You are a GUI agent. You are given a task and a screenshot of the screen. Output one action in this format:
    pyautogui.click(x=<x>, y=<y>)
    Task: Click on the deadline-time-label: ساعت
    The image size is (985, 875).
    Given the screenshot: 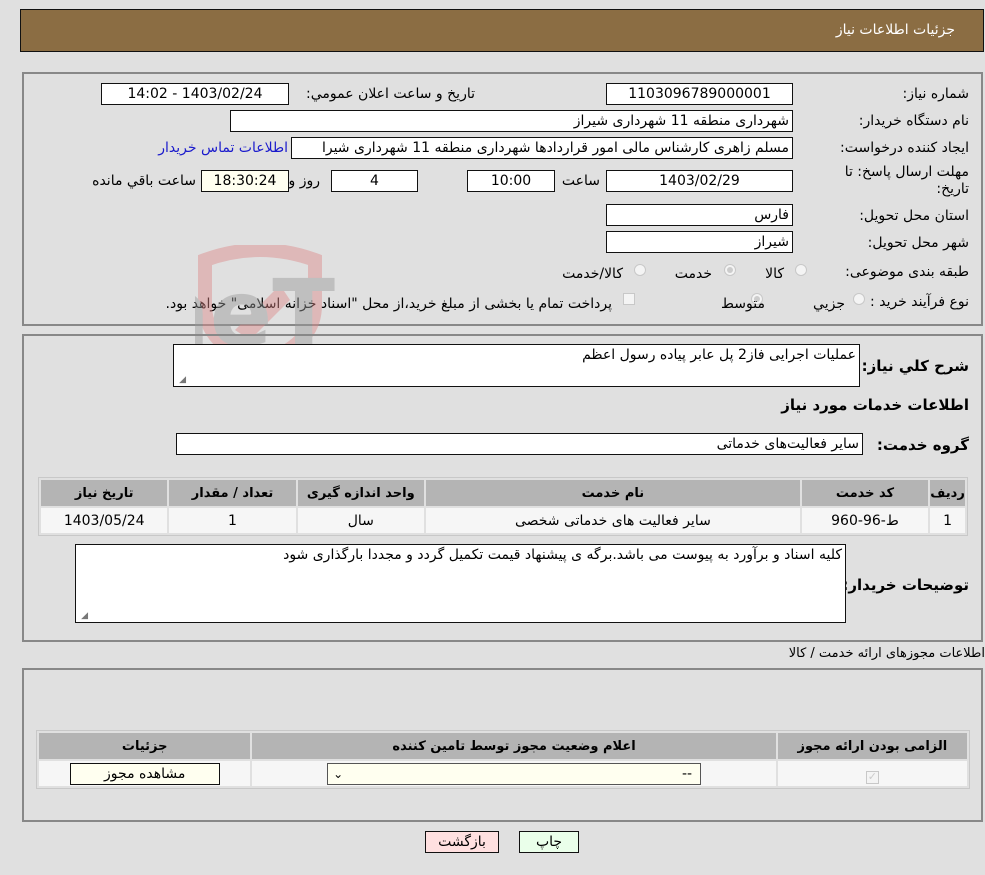 What is the action you would take?
    pyautogui.click(x=580, y=181)
    